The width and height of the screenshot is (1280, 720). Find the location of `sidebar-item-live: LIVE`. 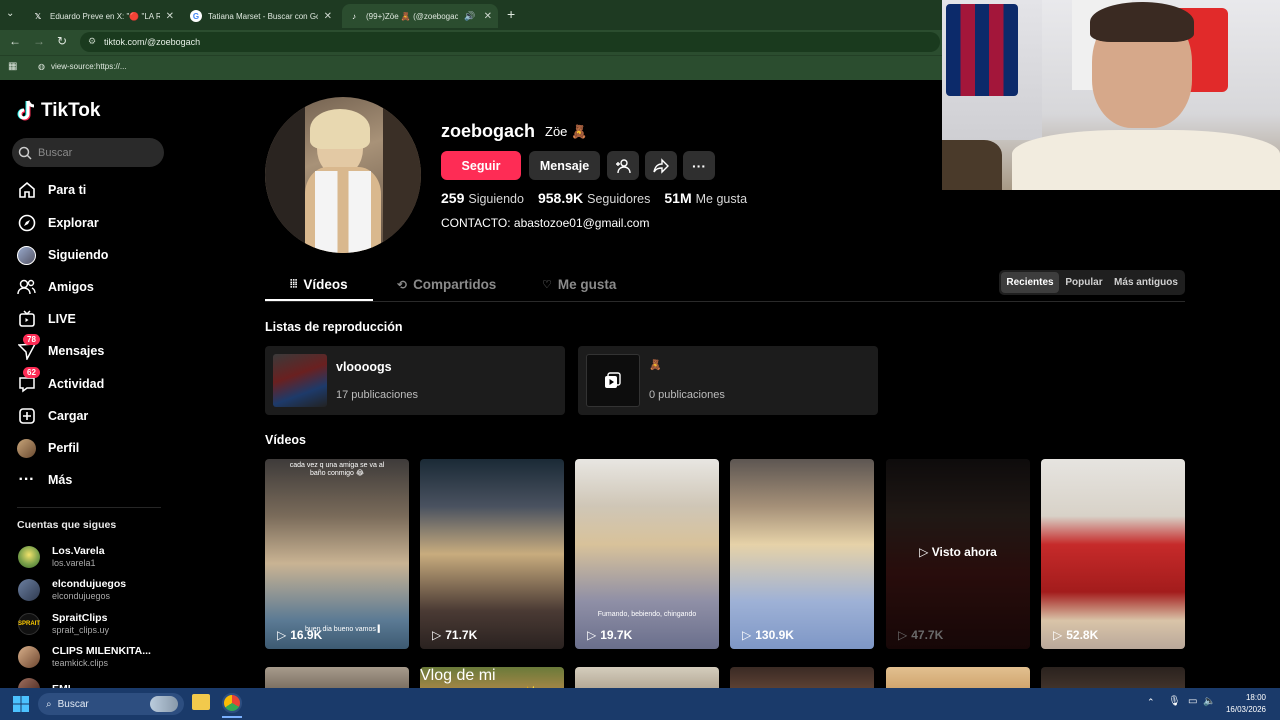

sidebar-item-live: LIVE is located at coordinates (46, 319).